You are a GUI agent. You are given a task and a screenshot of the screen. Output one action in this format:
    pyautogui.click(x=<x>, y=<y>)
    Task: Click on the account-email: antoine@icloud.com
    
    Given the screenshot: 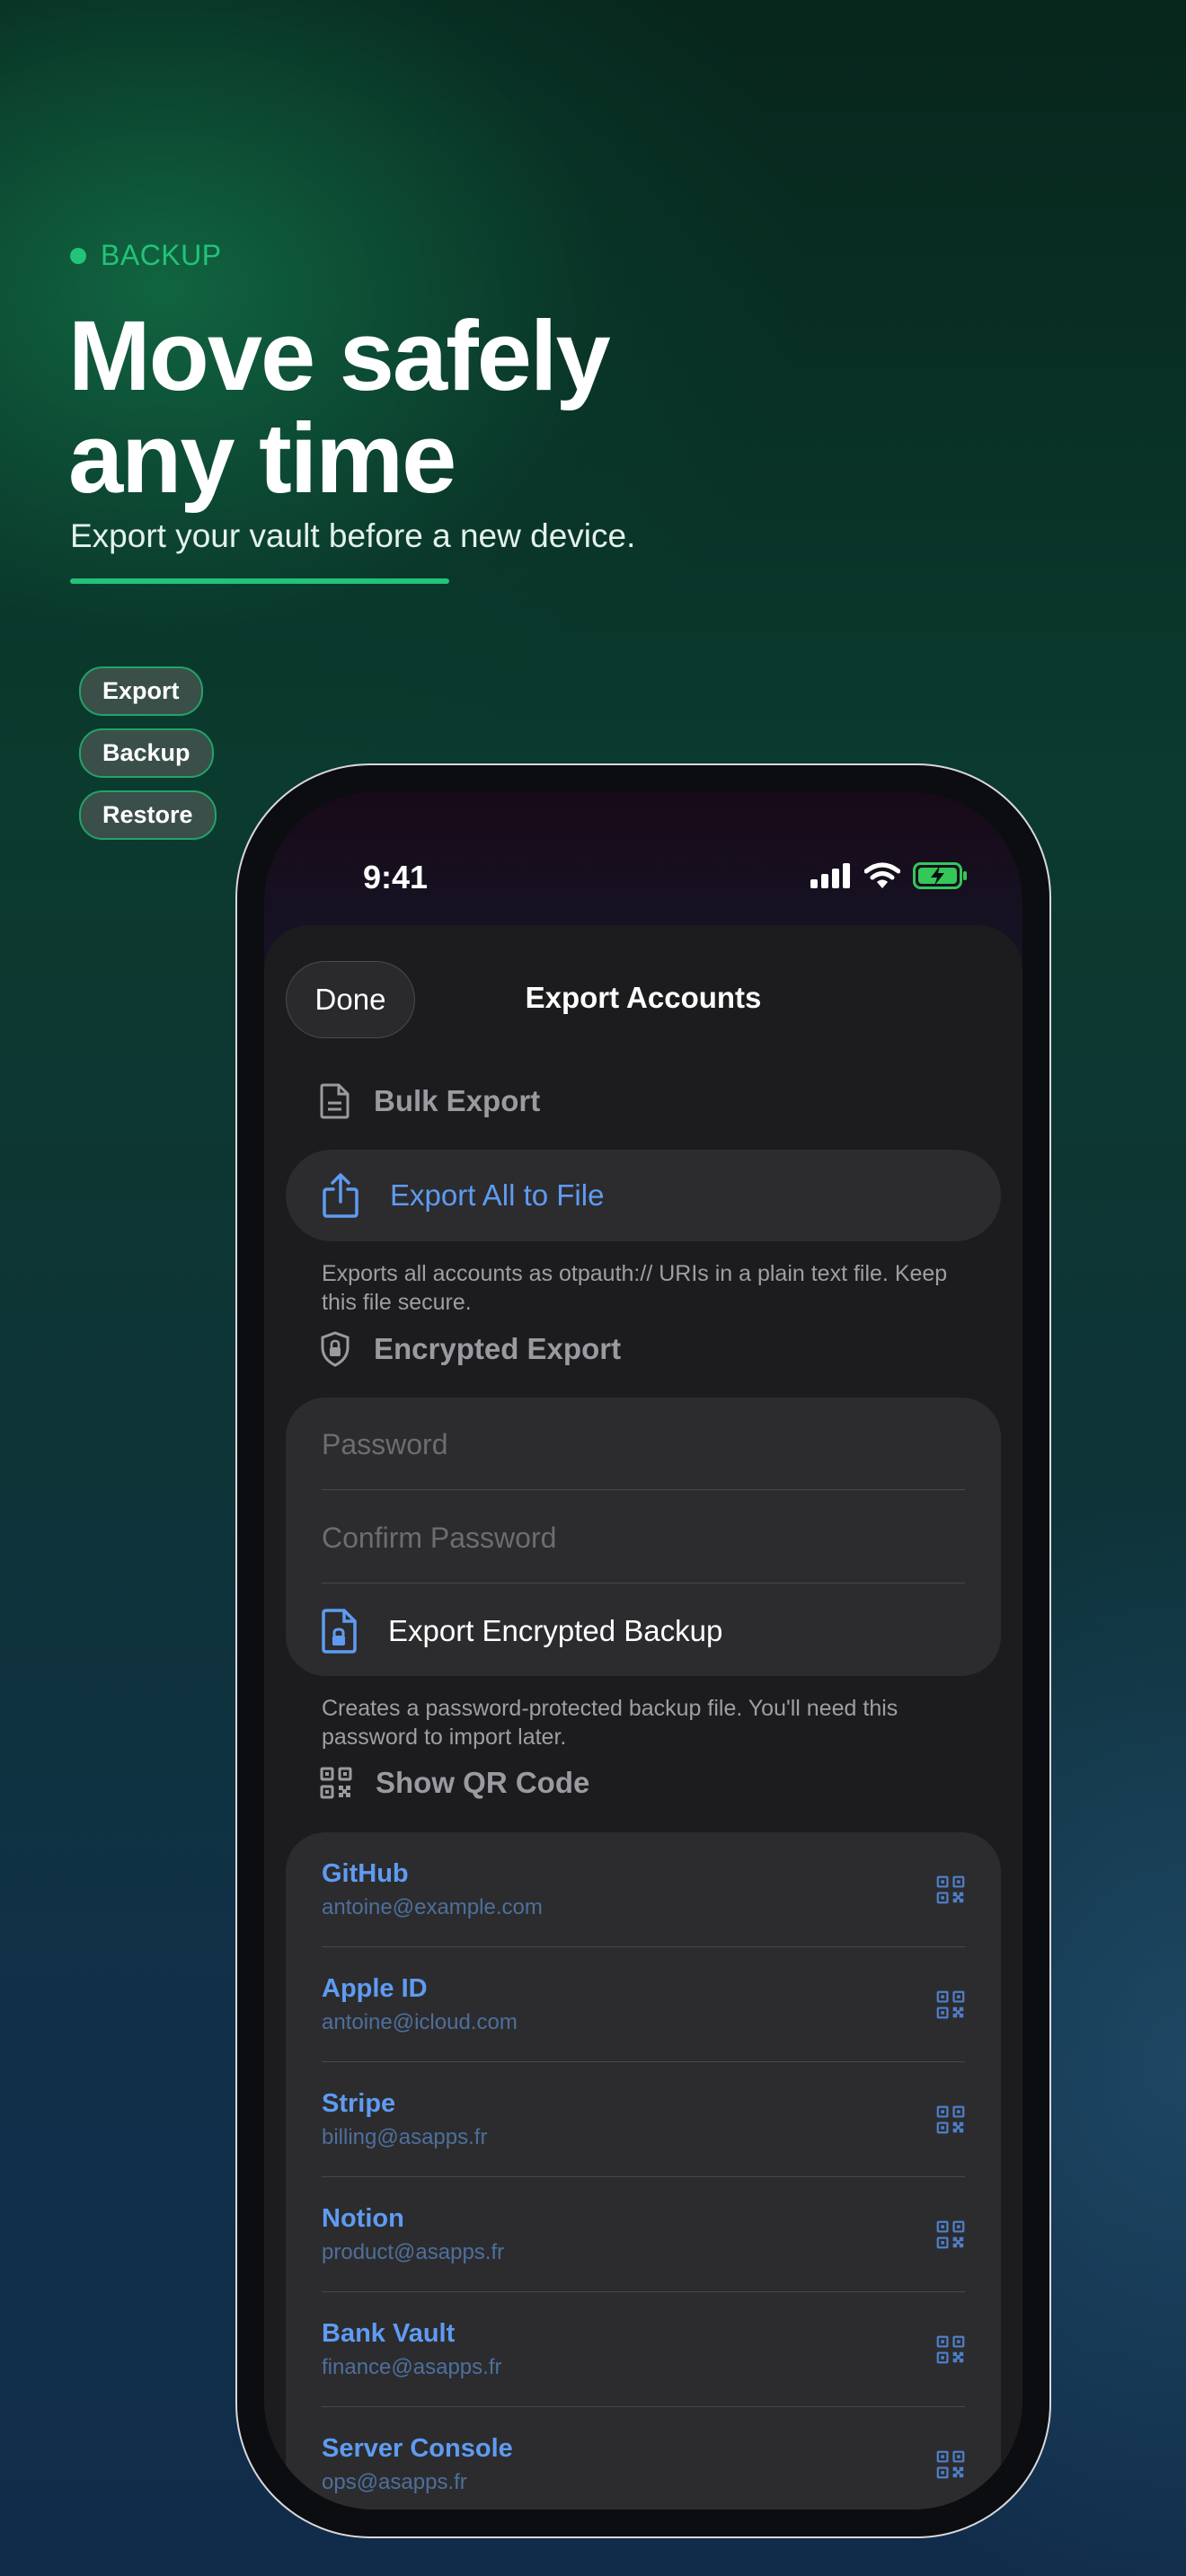 What is the action you would take?
    pyautogui.click(x=420, y=2022)
    